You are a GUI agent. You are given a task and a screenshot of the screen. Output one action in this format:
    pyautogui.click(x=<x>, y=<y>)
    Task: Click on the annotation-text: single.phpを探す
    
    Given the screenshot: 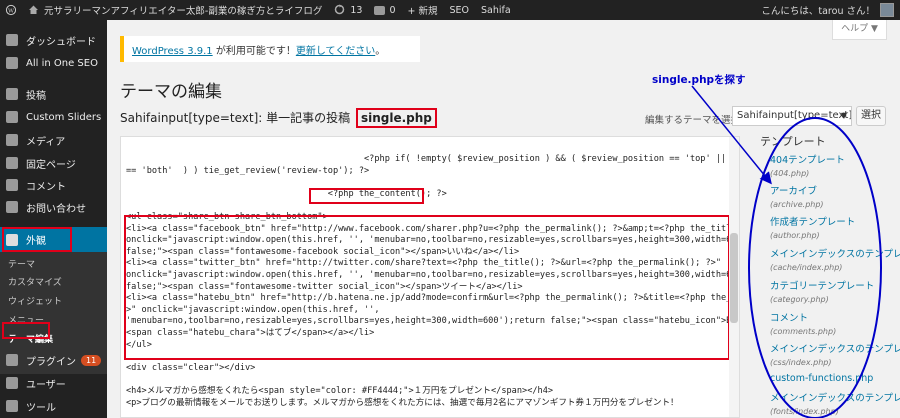 What is the action you would take?
    pyautogui.click(x=699, y=80)
    